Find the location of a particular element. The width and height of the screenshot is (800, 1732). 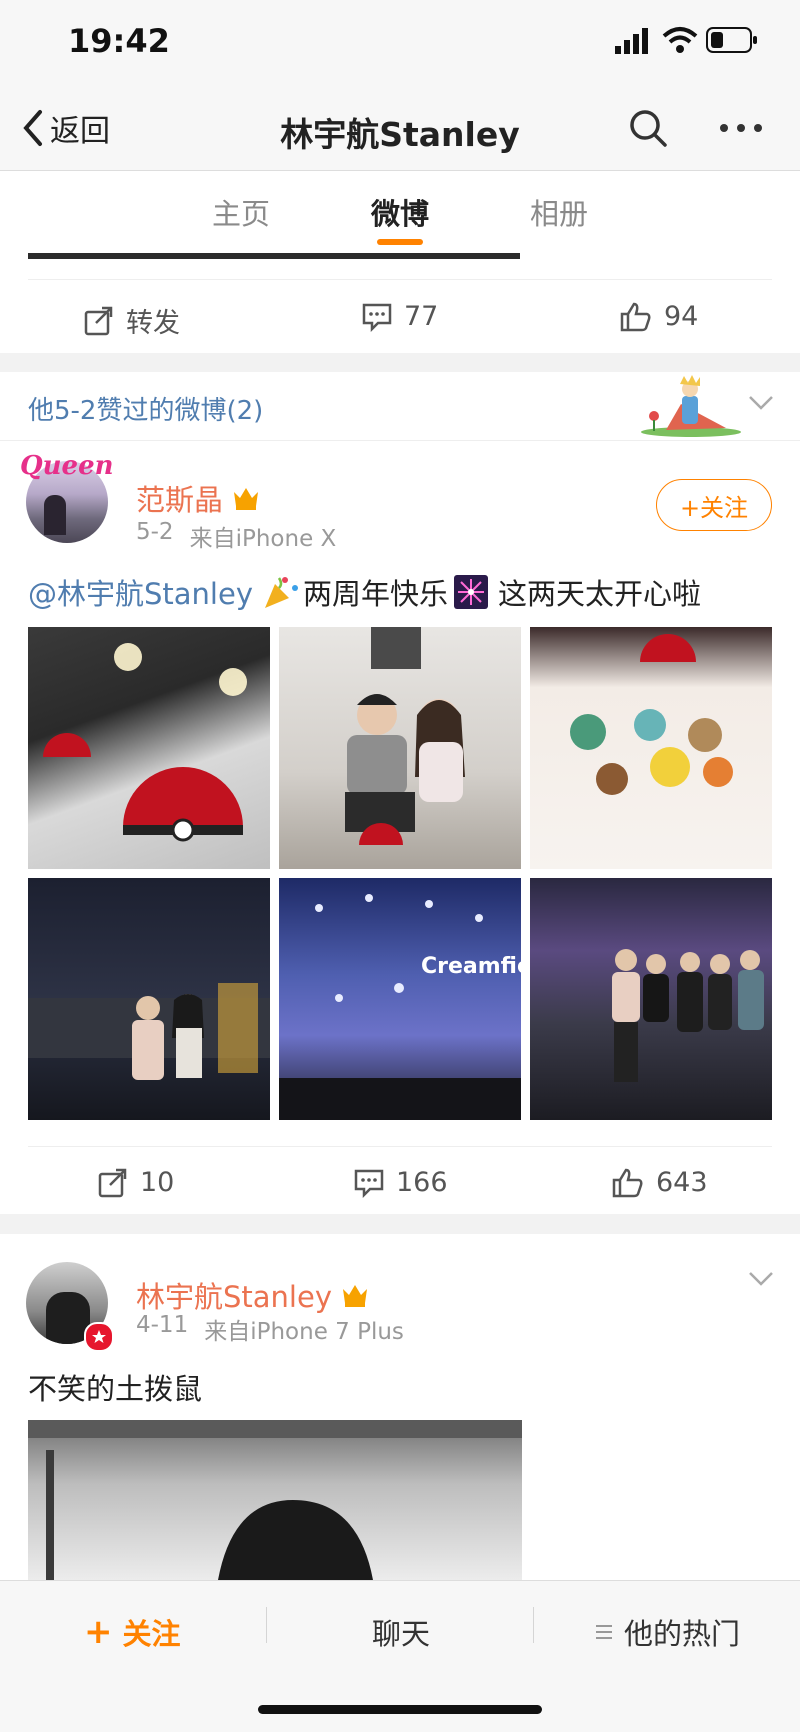

home-indicator is located at coordinates (400, 1709).